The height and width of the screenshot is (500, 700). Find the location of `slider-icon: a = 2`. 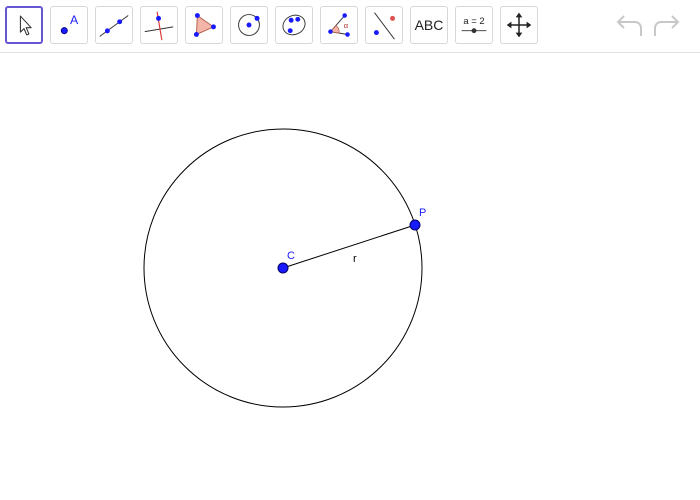

slider-icon: a = 2 is located at coordinates (474, 25).